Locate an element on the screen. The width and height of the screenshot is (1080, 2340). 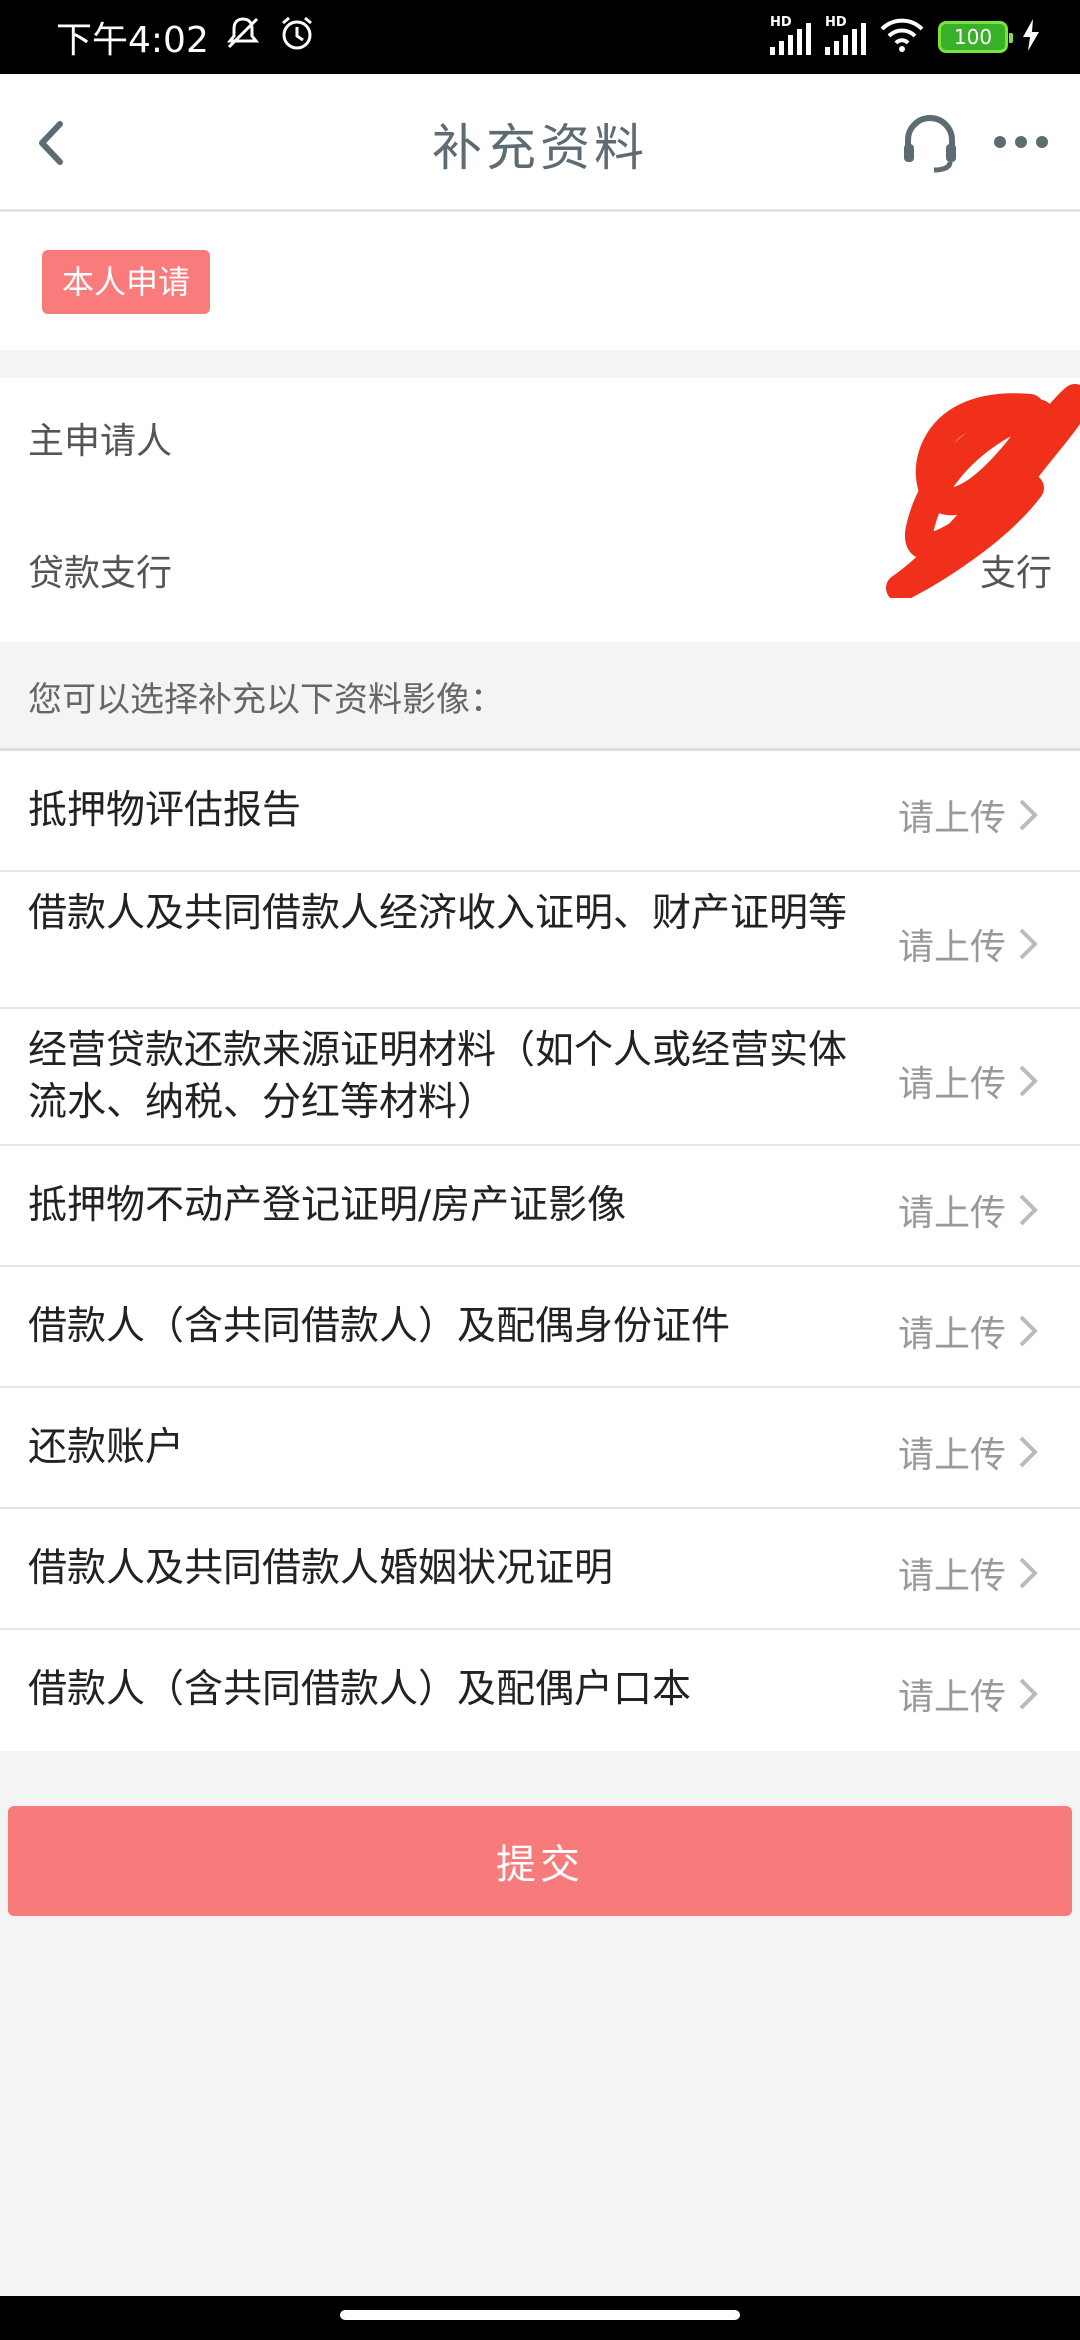
customer-service-button is located at coordinates (930, 142).